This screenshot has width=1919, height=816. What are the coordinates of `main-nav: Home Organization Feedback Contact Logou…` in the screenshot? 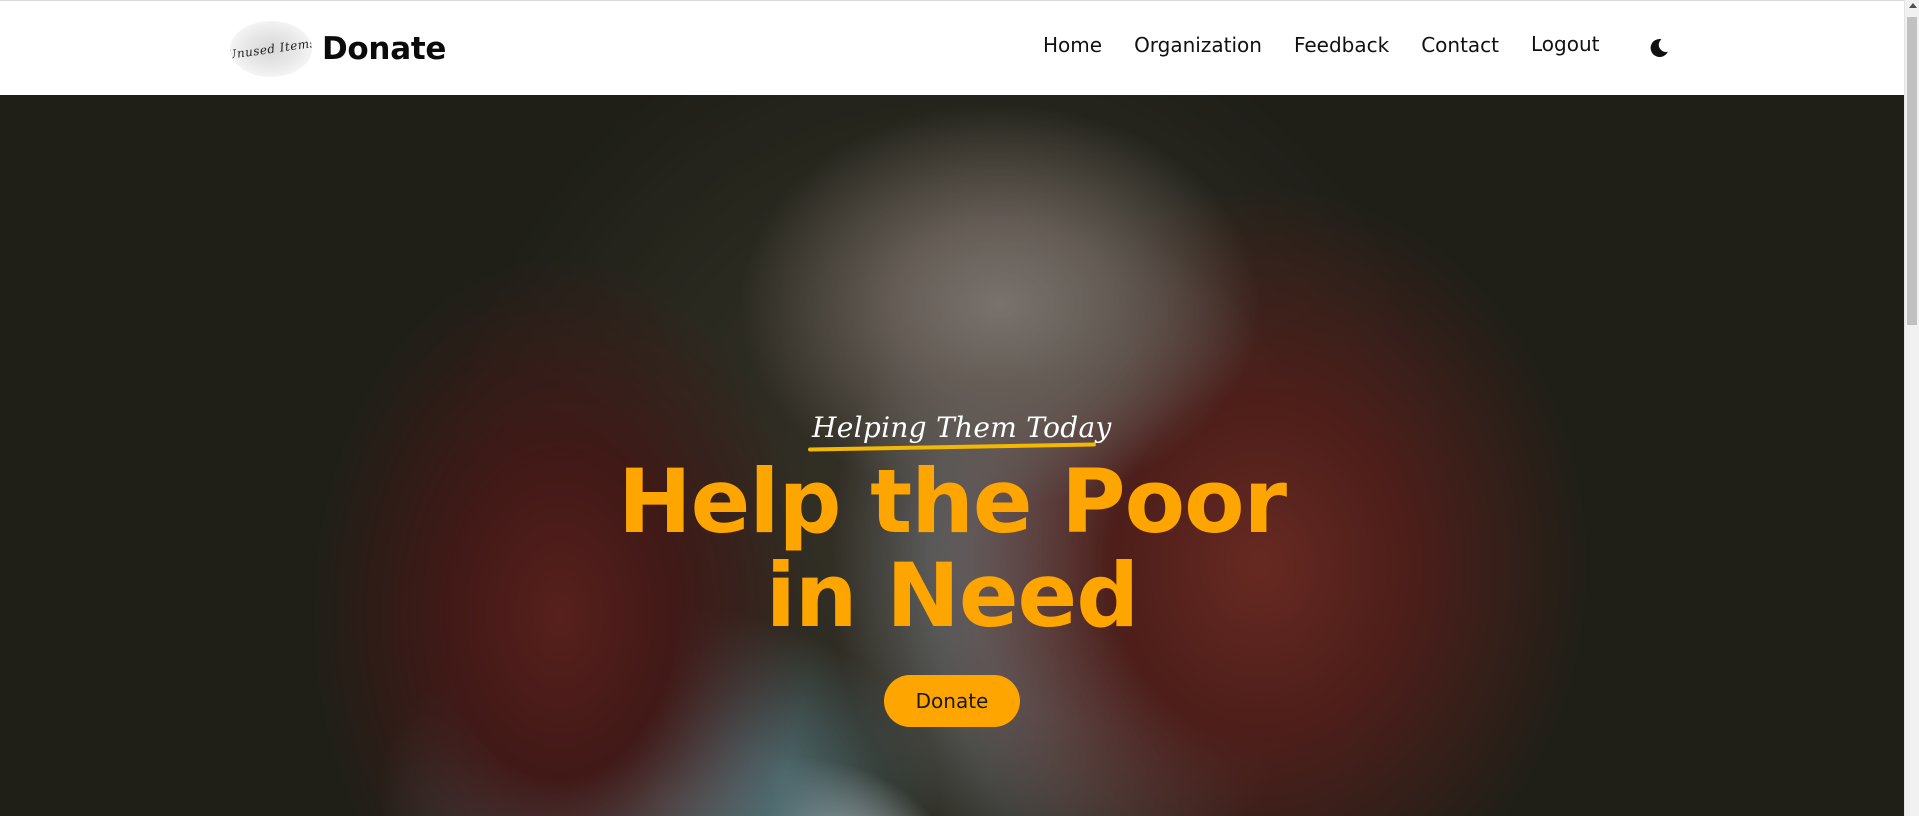 It's located at (1321, 44).